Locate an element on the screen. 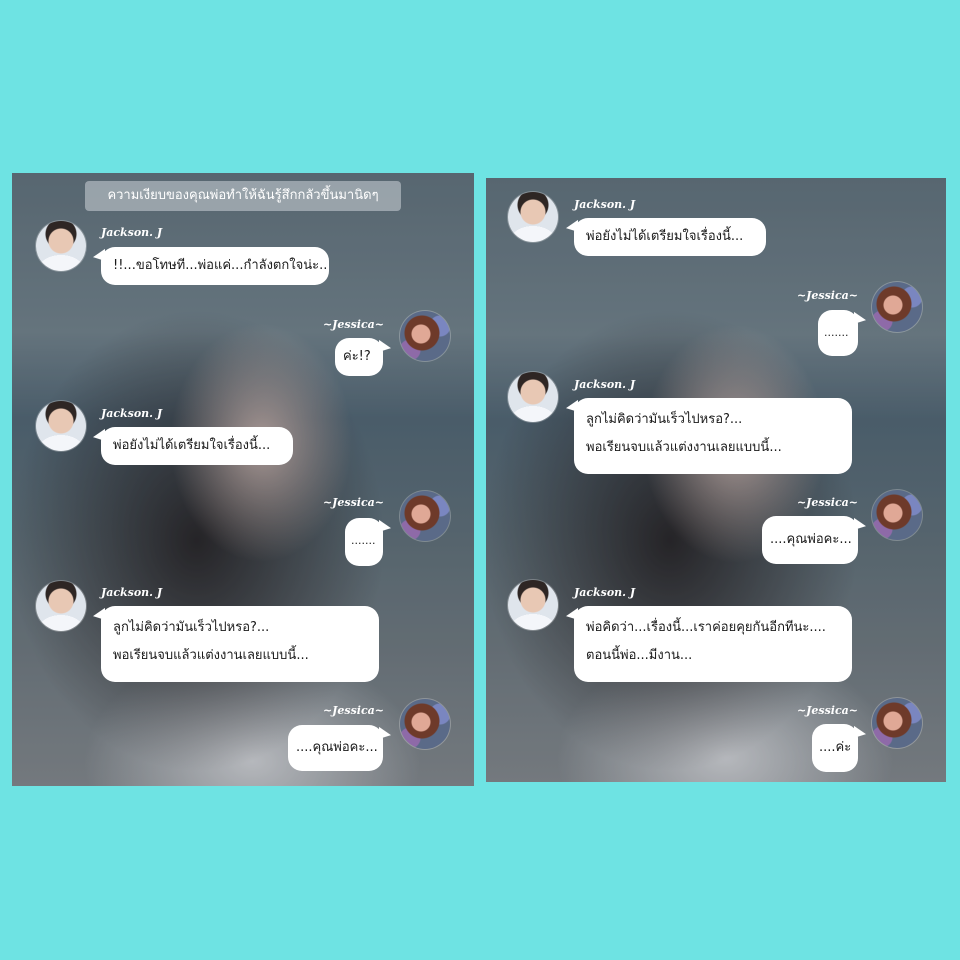  message-bubble: !!...ขอโทษที...พ่อแค่...กำลังตกใจน่ะ.. is located at coordinates (215, 266).